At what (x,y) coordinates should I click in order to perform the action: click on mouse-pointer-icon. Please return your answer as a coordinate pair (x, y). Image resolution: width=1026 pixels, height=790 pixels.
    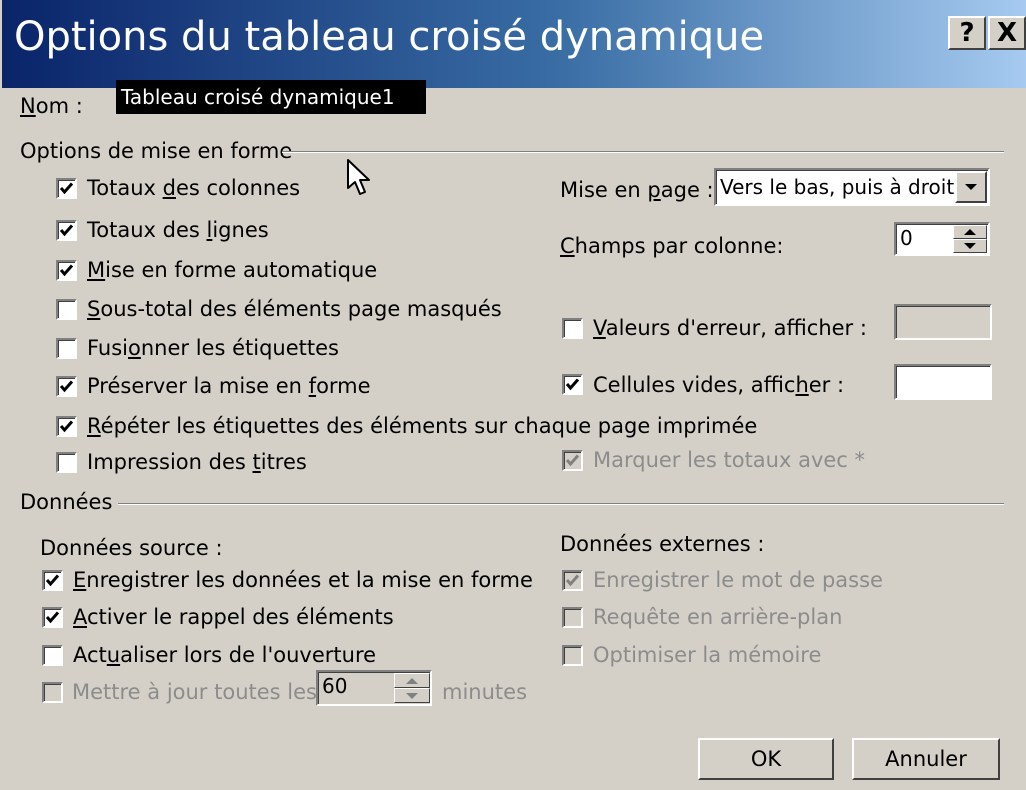
    Looking at the image, I should click on (359, 180).